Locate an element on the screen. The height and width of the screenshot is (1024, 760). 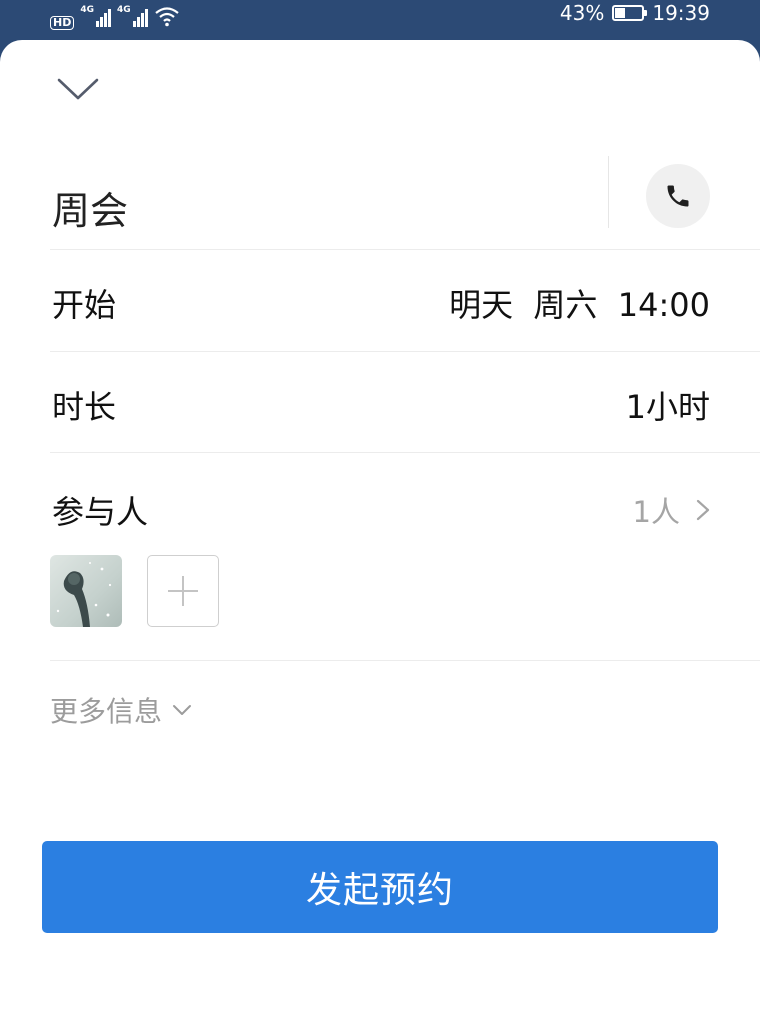
hd-badge: HD is located at coordinates (62, 23).